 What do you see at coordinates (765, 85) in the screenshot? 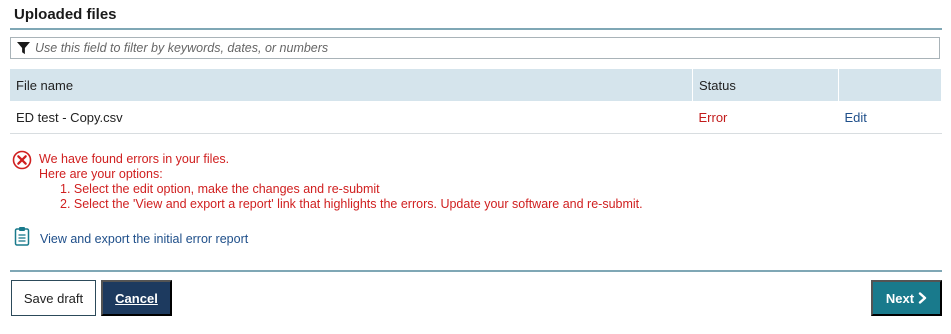
I see `column-header-status: Status` at bounding box center [765, 85].